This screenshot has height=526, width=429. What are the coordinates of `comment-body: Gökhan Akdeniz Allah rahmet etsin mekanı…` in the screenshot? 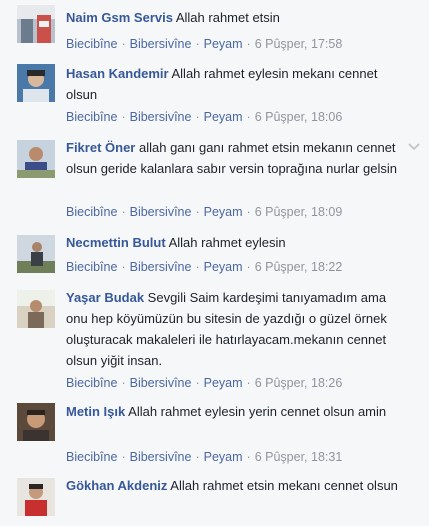 It's located at (237, 485).